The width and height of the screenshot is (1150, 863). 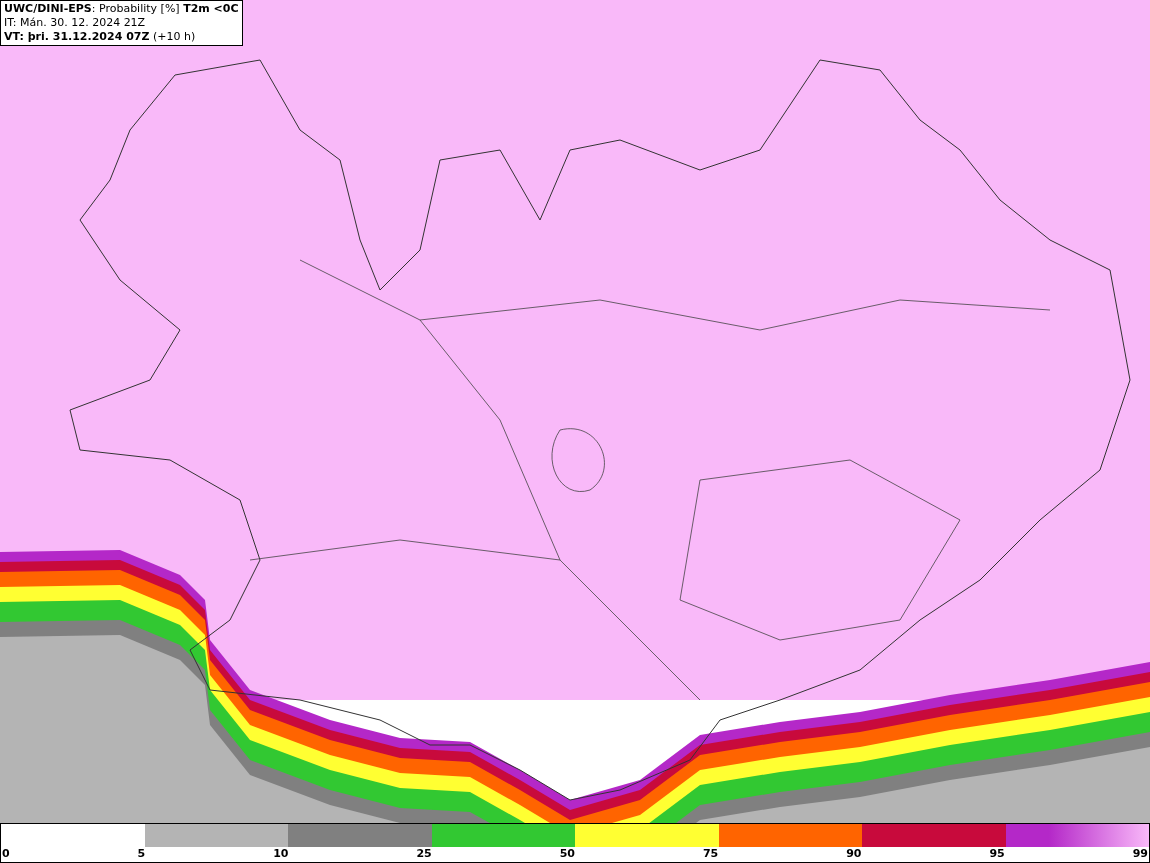 What do you see at coordinates (6, 854) in the screenshot?
I see `legend-tick-label: 0` at bounding box center [6, 854].